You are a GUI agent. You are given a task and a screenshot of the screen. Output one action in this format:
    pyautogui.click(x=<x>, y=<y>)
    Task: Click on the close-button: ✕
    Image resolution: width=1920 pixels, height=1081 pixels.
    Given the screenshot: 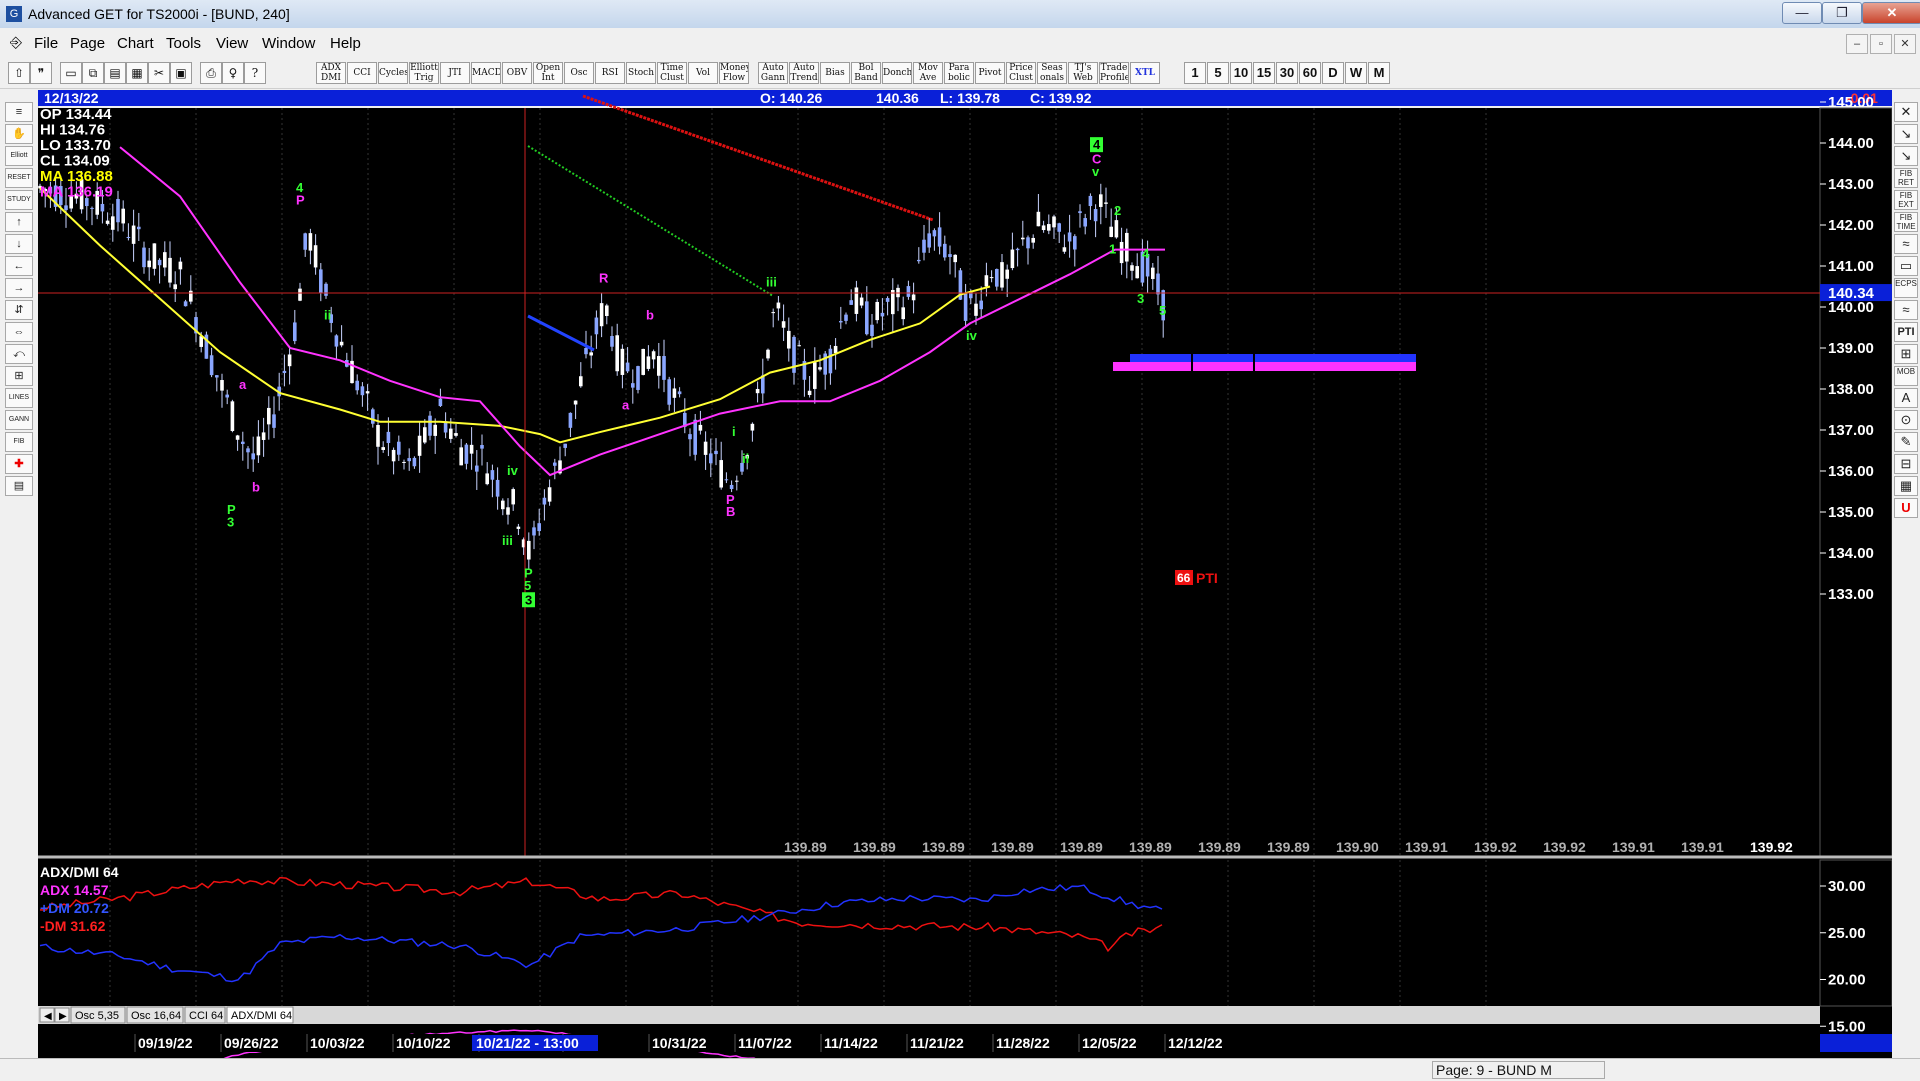 What is the action you would take?
    pyautogui.click(x=1891, y=13)
    